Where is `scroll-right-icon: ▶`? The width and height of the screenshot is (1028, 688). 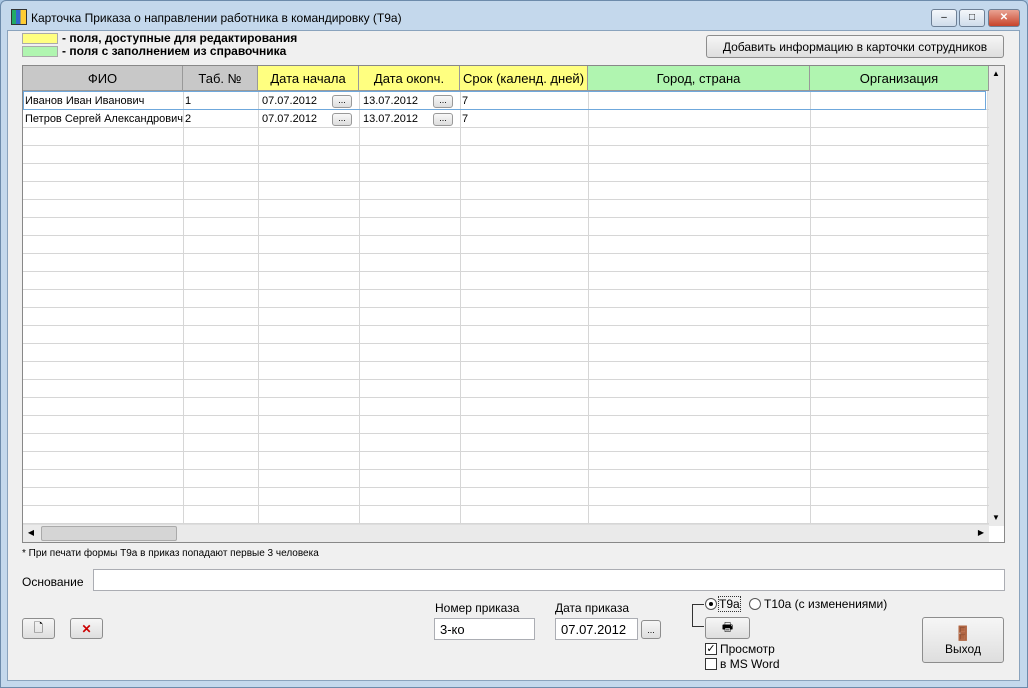
scroll-right-icon: ▶ is located at coordinates (981, 533).